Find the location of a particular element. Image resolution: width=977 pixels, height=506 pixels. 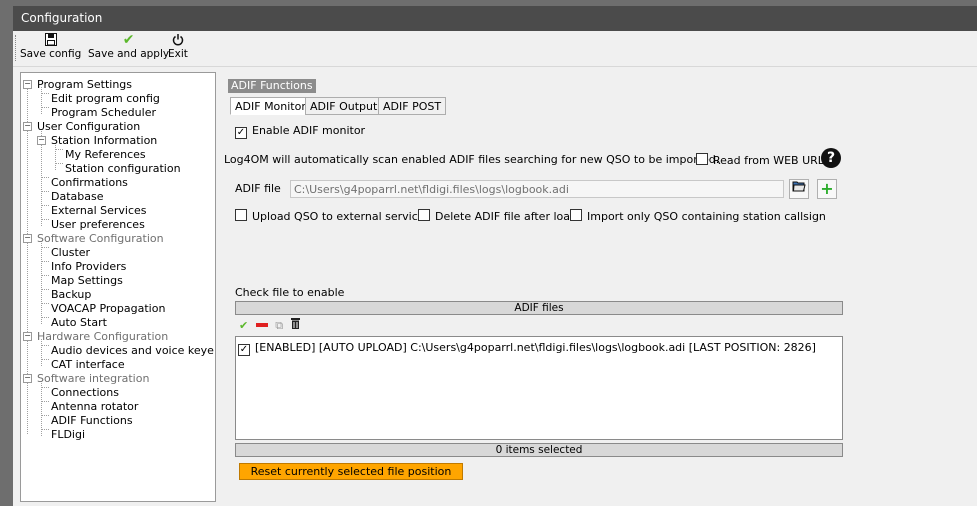

plus-icon: + is located at coordinates (827, 188).